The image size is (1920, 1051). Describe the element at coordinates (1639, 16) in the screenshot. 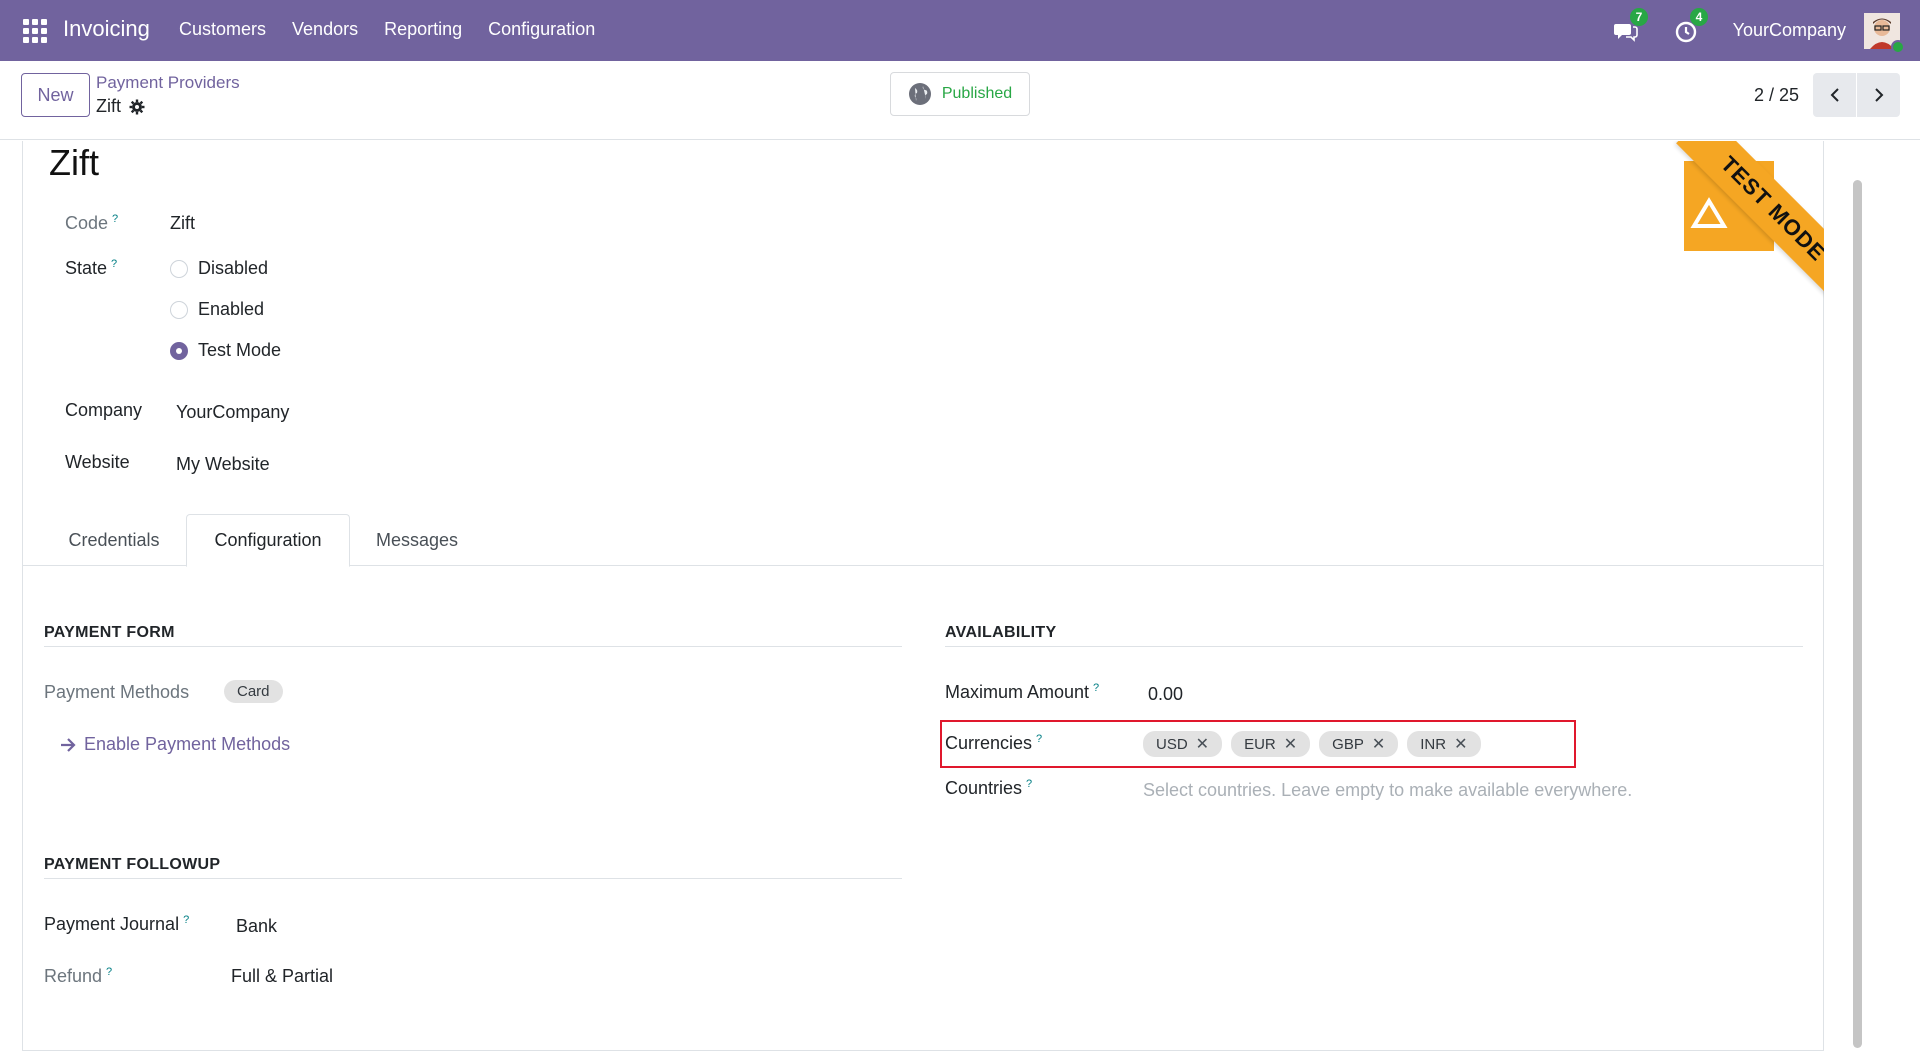

I see `messages-count-badge: 7` at that location.